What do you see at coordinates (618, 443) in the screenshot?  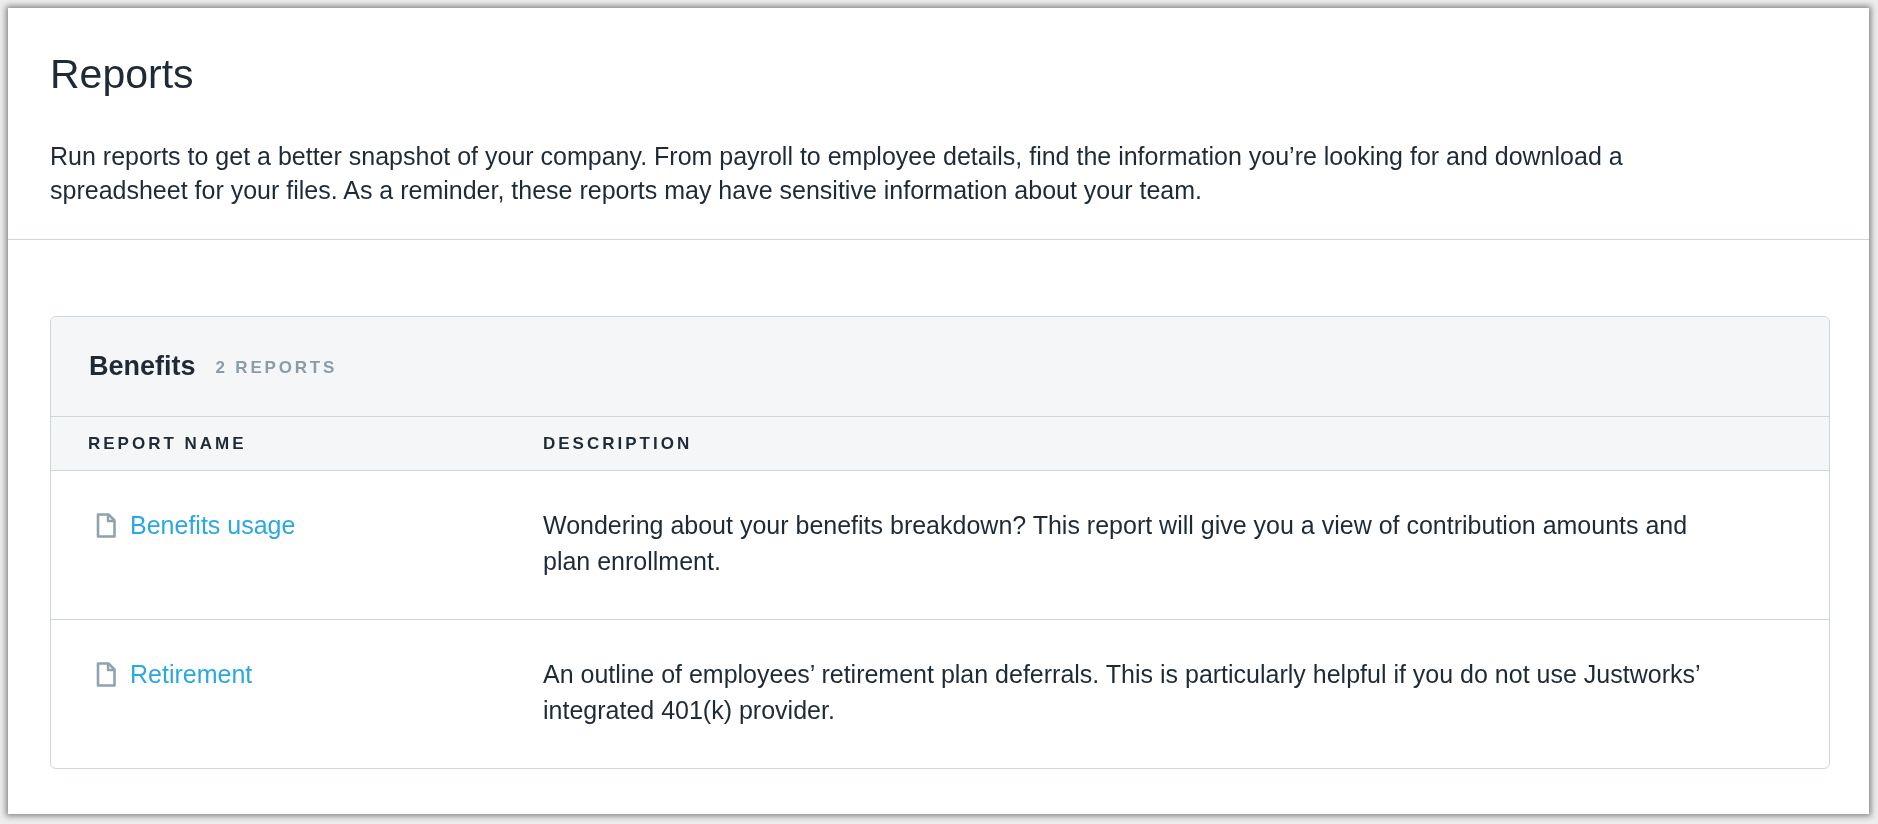 I see `column-header: DESCRIPTION` at bounding box center [618, 443].